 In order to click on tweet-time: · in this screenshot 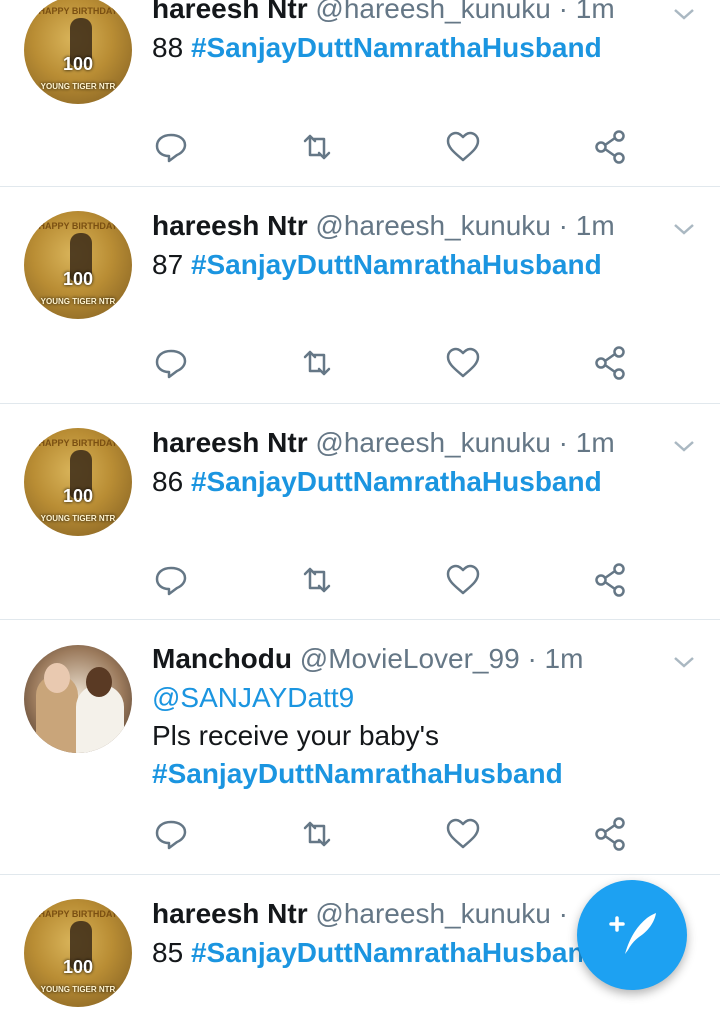, I will do `click(563, 913)`.